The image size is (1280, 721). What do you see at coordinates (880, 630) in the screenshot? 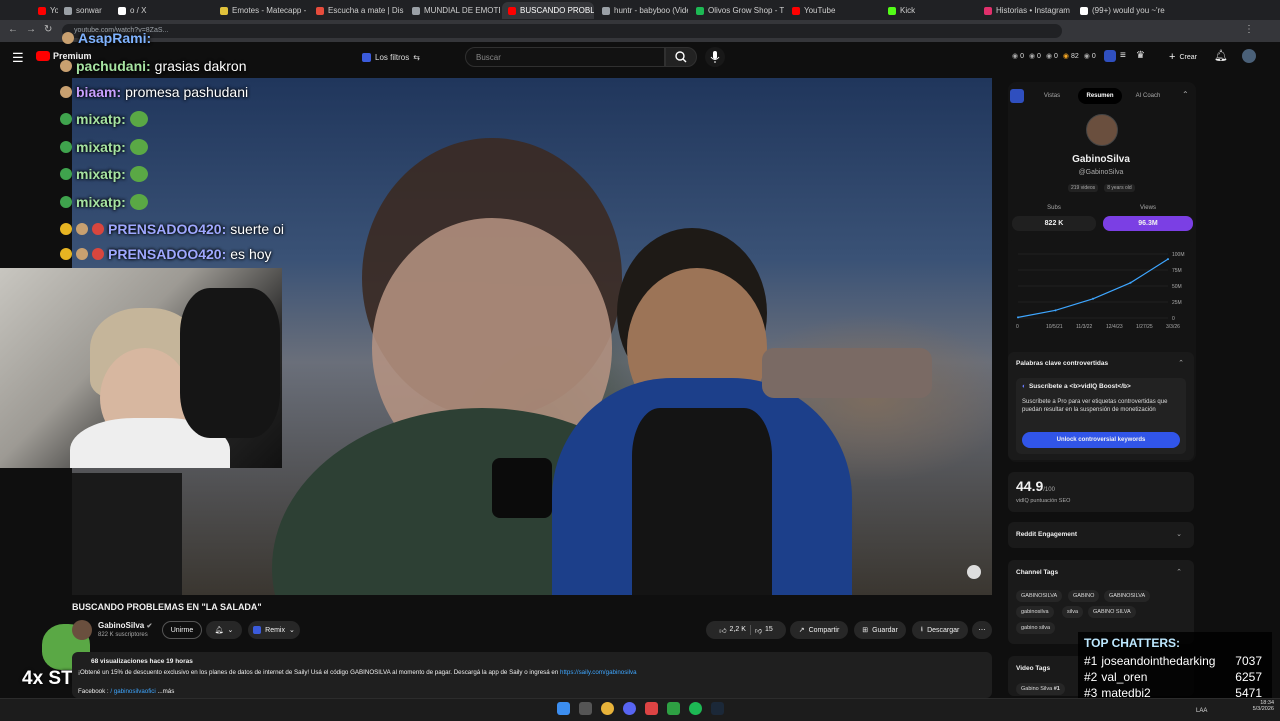
I see `save-button: ⊞ Guardar` at bounding box center [880, 630].